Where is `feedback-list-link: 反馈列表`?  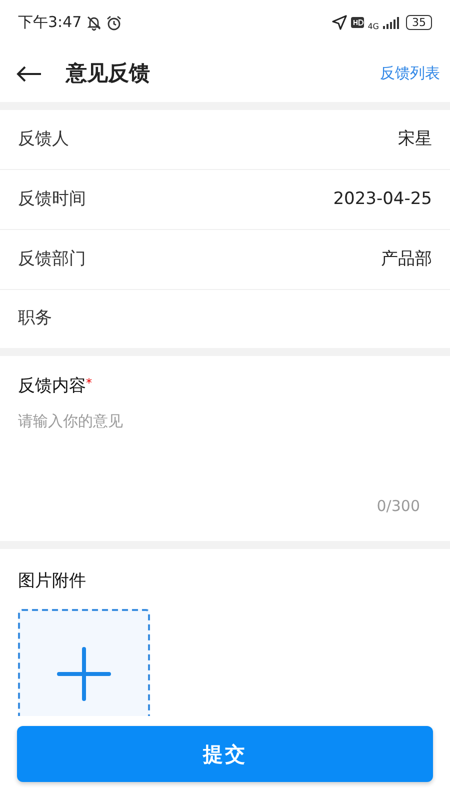
feedback-list-link: 反馈列表 is located at coordinates (410, 73).